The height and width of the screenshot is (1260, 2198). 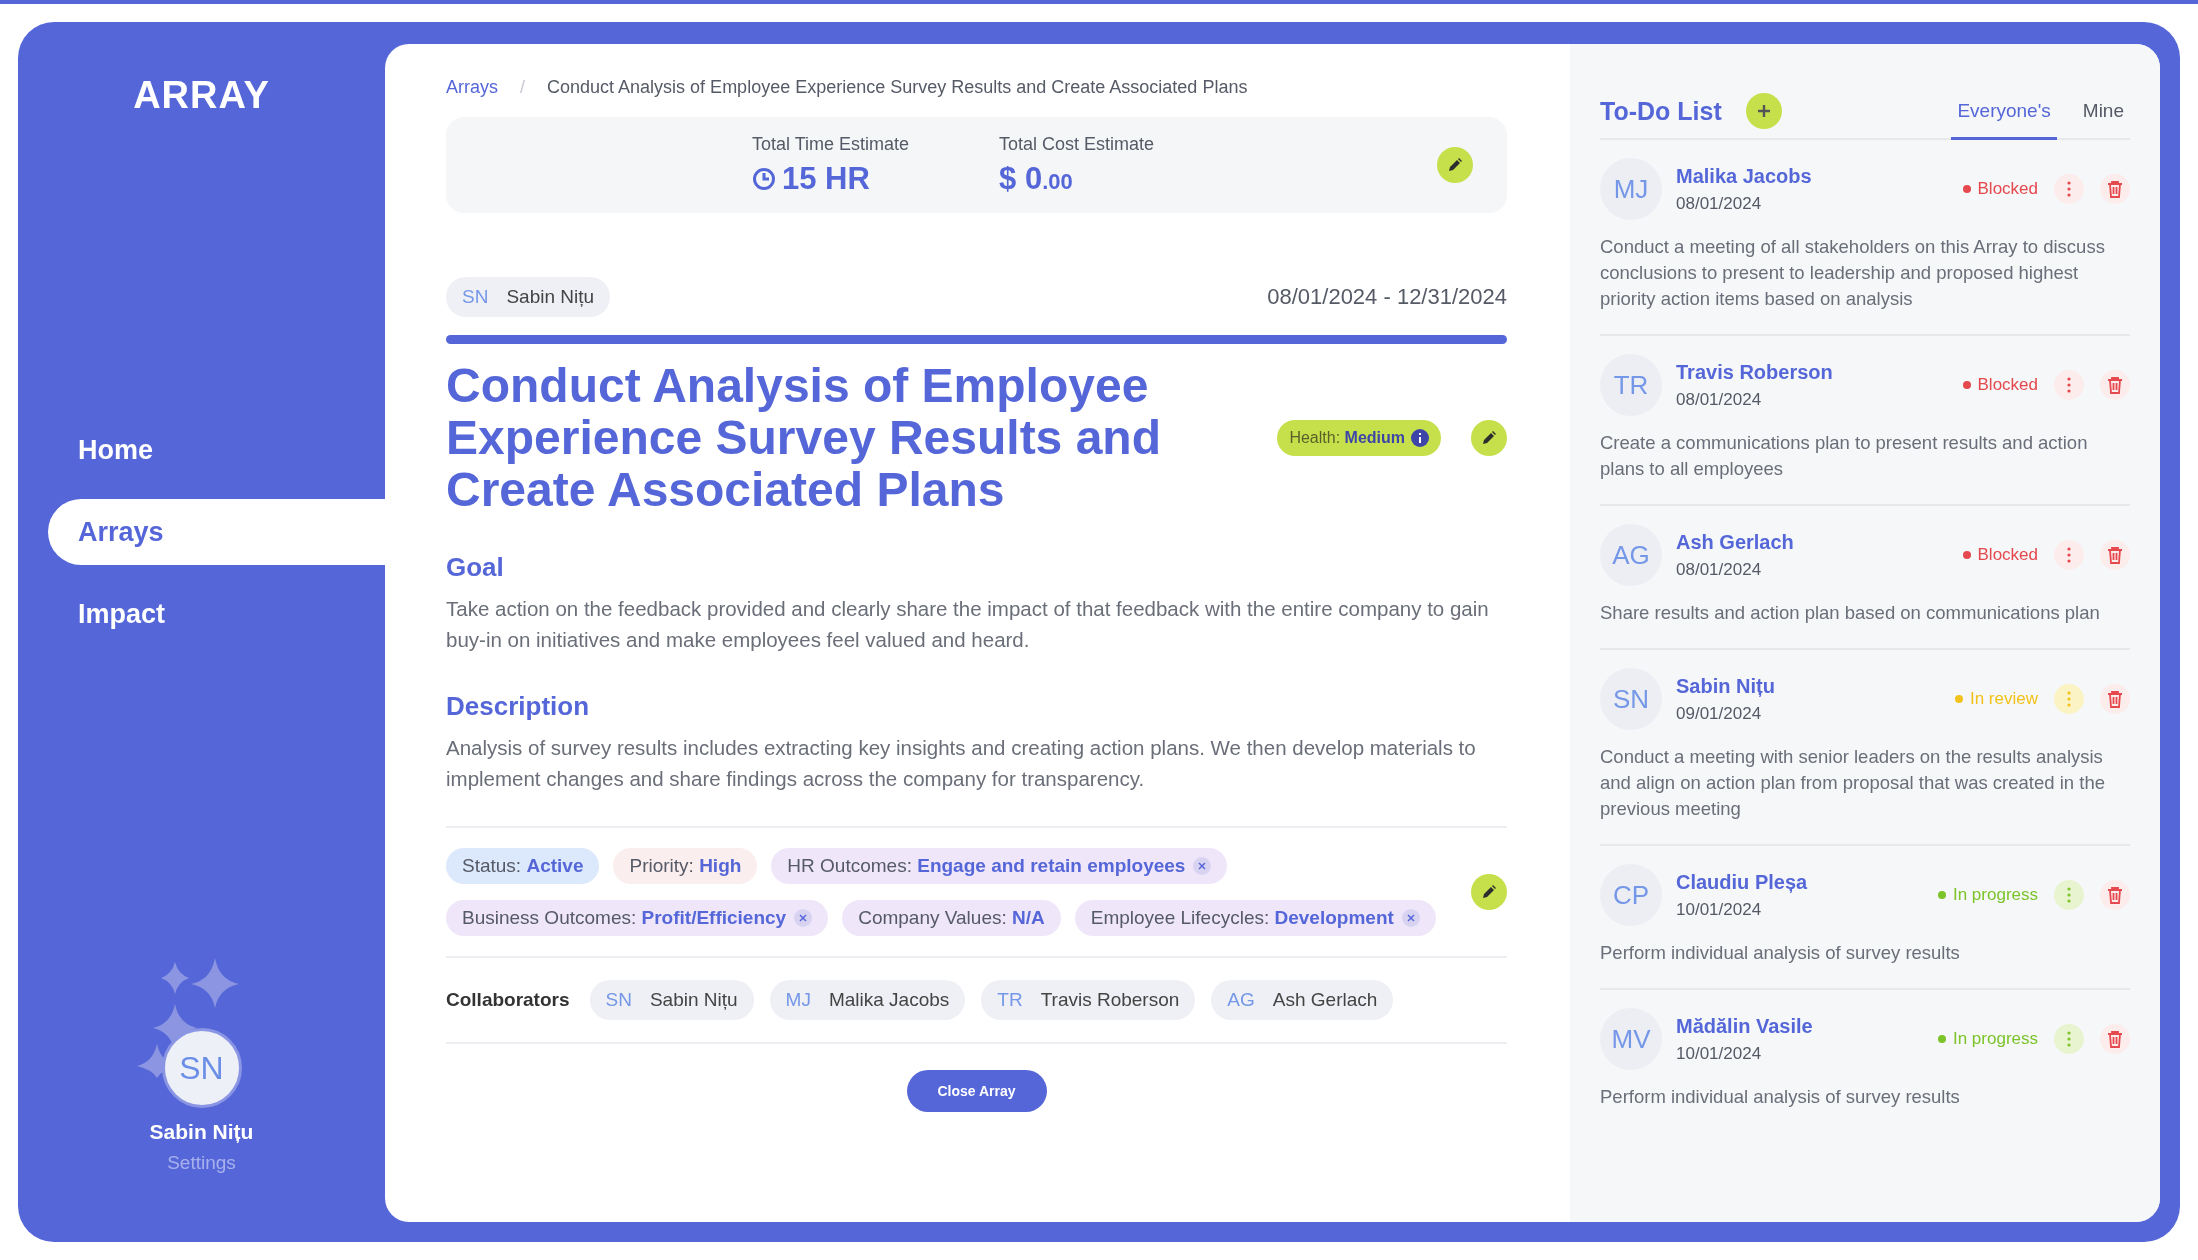 I want to click on status-label: In review, so click(x=2003, y=699).